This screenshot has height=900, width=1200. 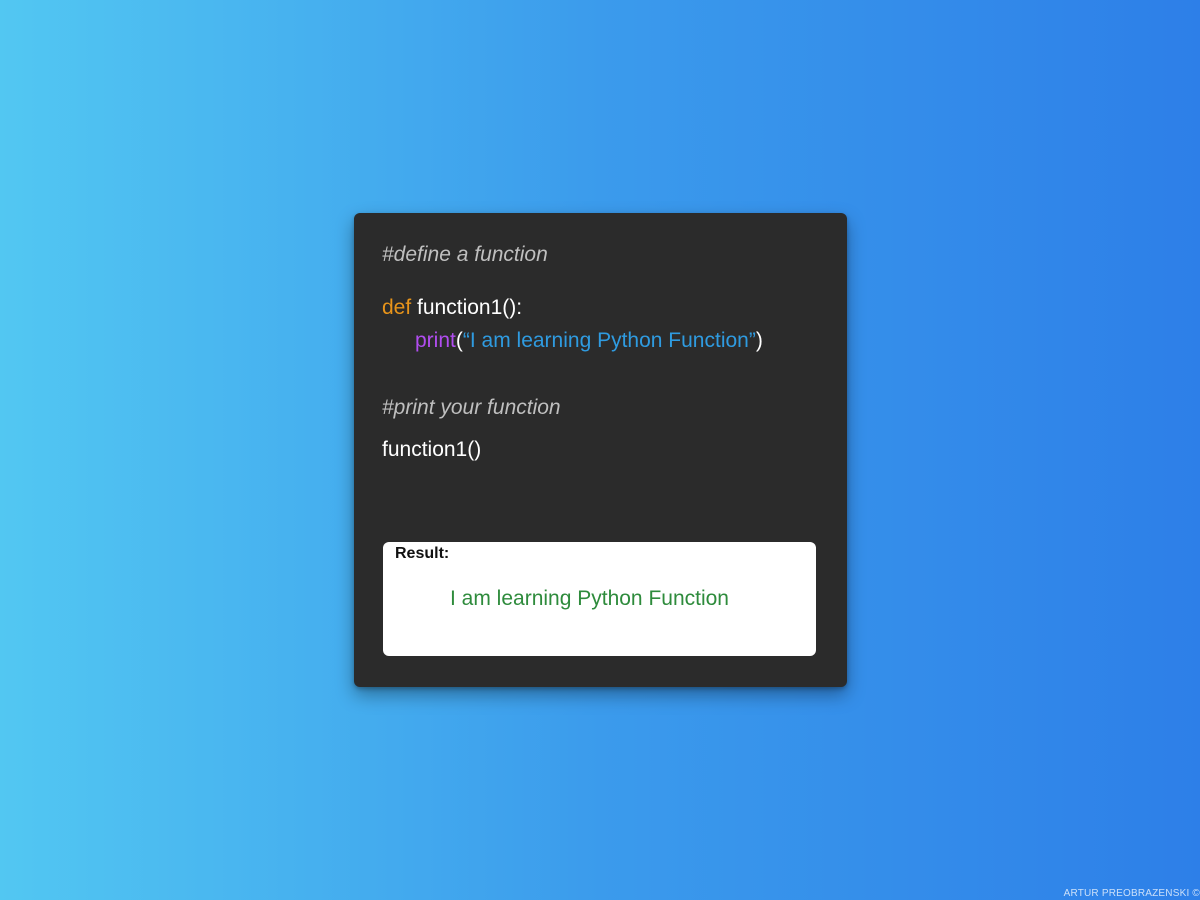 What do you see at coordinates (759, 340) in the screenshot?
I see `paren-close: )` at bounding box center [759, 340].